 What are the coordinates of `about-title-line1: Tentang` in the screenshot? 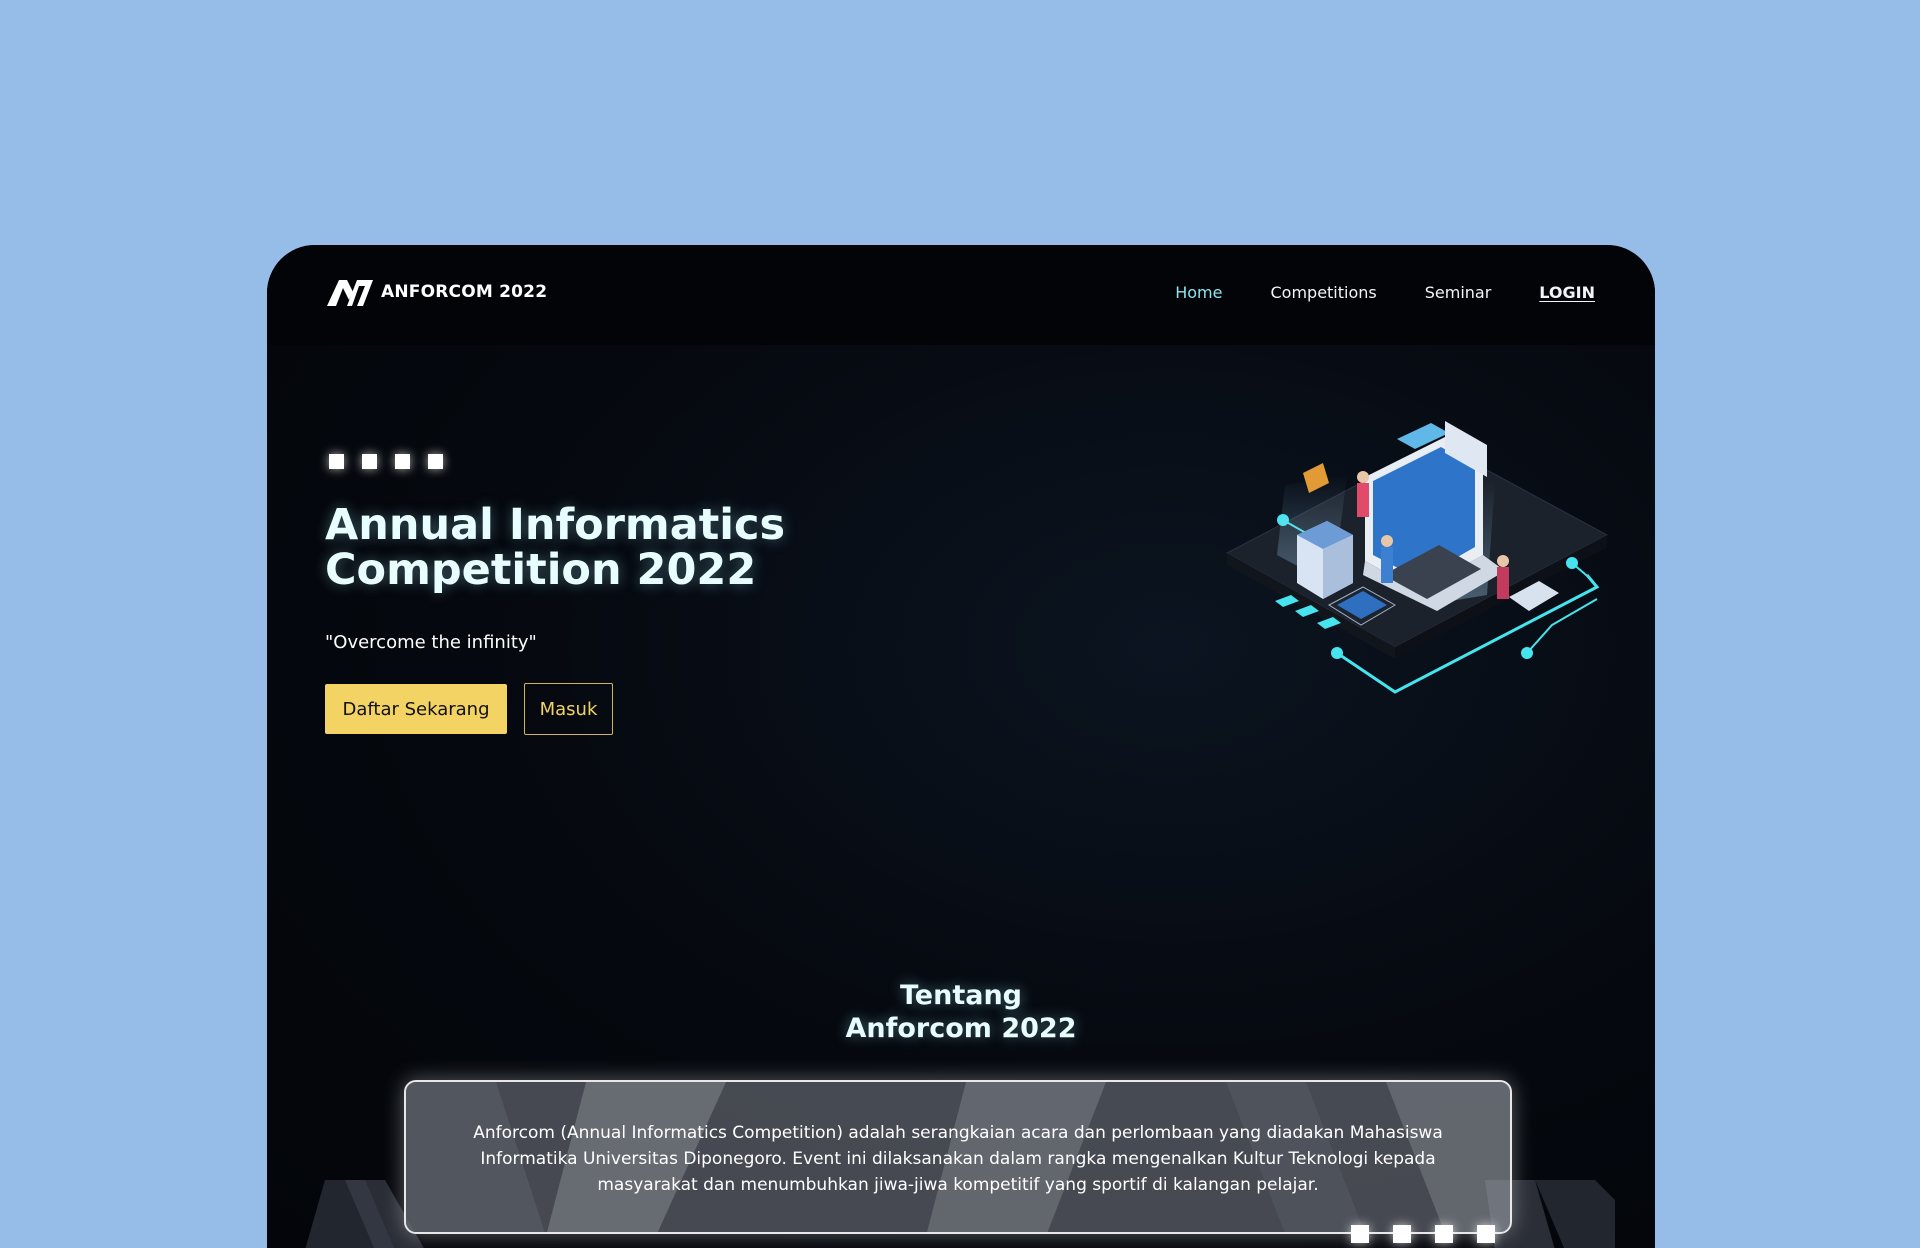 It's located at (961, 995).